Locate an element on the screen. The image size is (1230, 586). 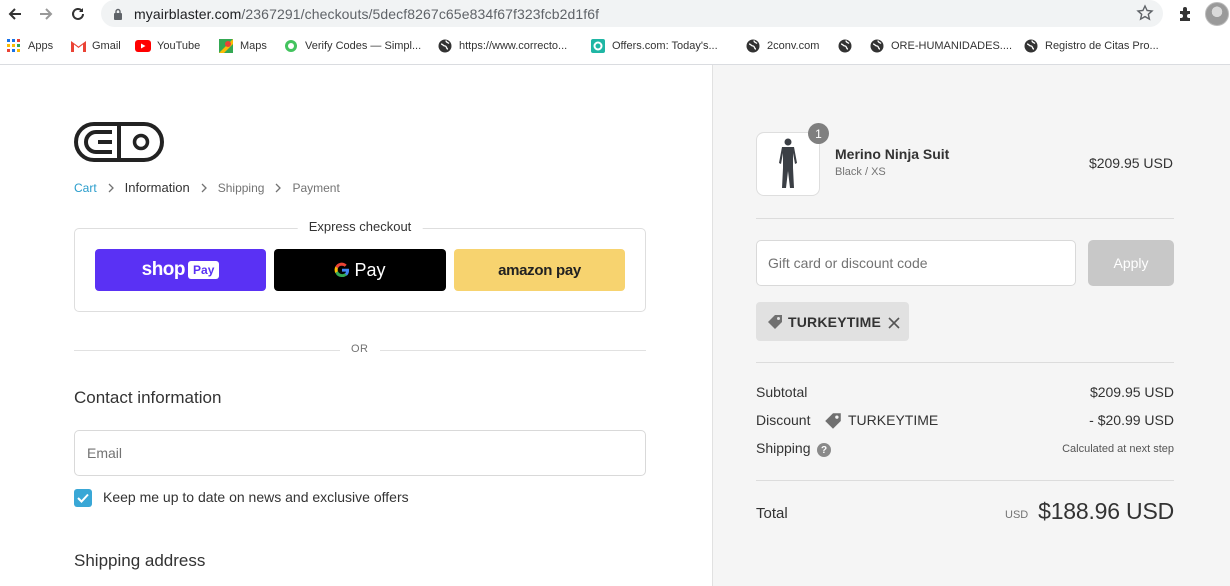
forward-icon is located at coordinates (46, 14).